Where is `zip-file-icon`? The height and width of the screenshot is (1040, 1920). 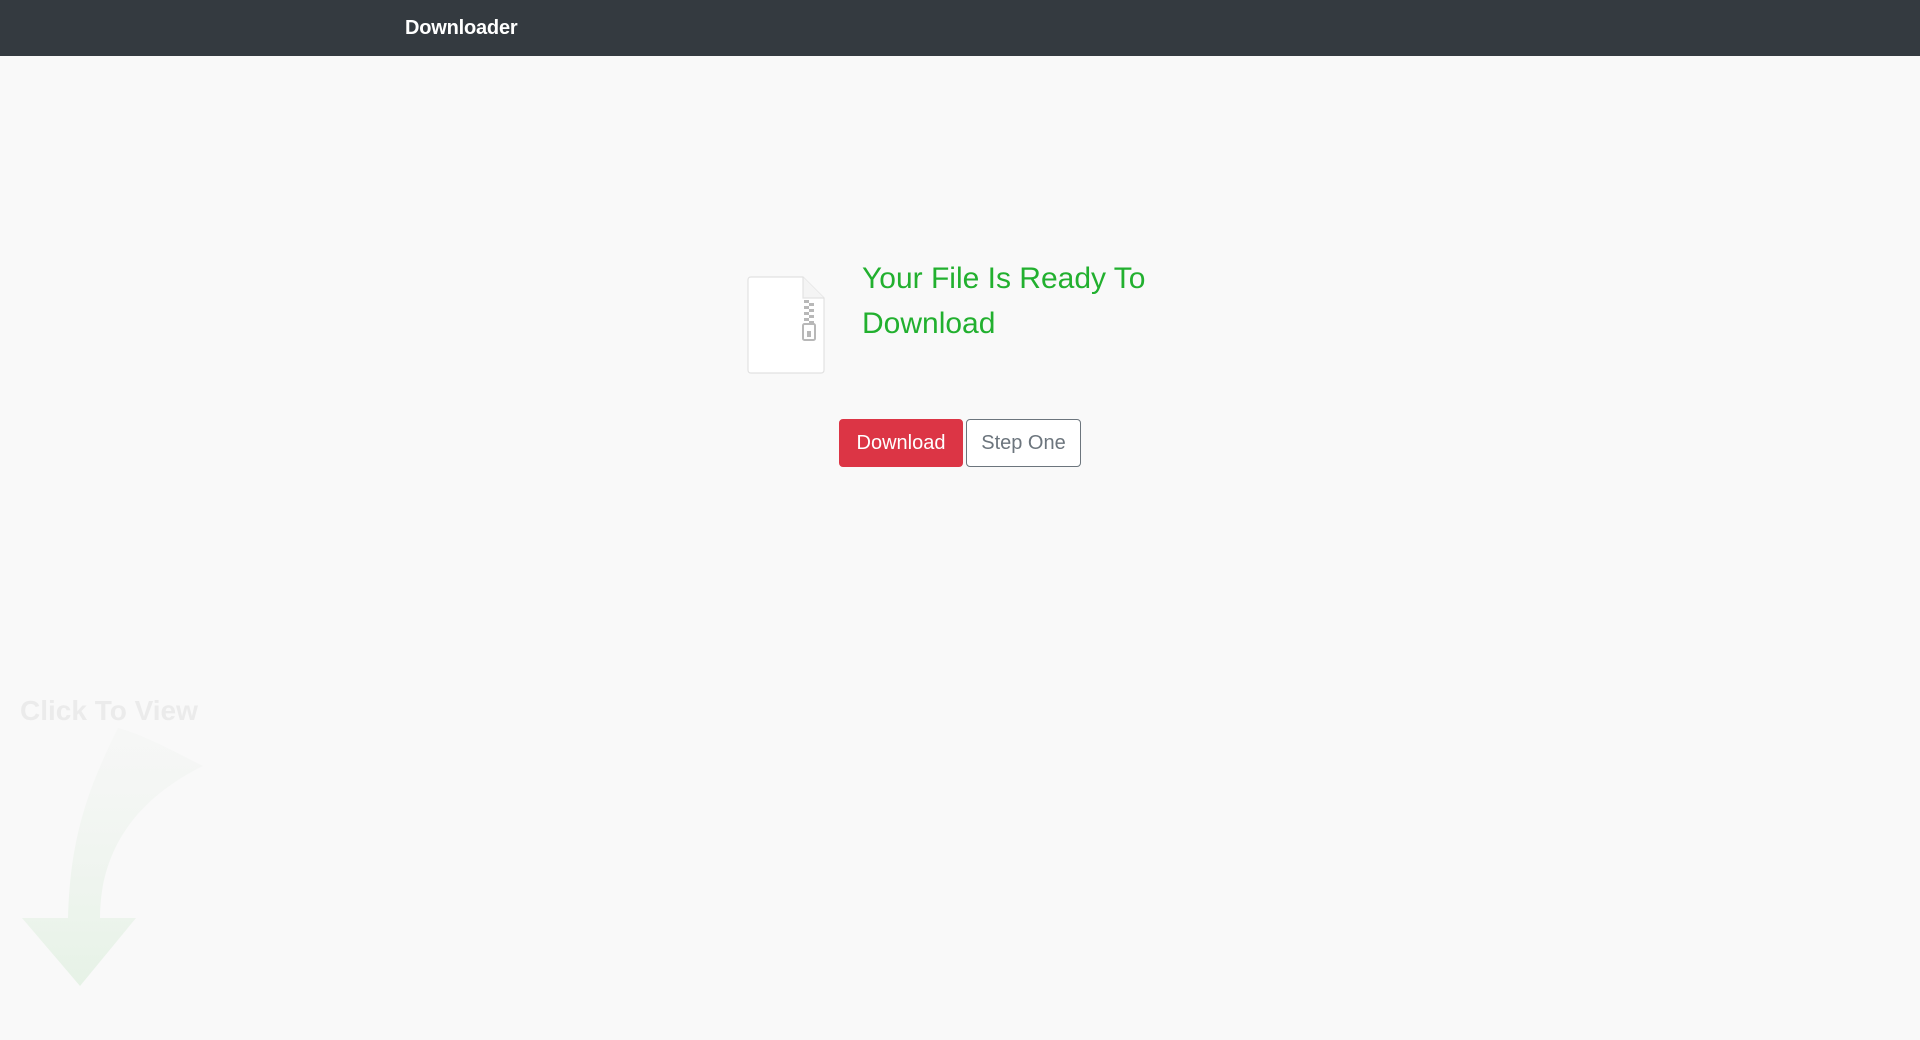
zip-file-icon is located at coordinates (786, 325).